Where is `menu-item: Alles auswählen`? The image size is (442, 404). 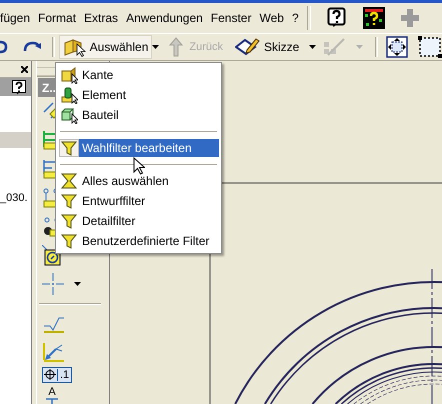
menu-item: Alles auswählen is located at coordinates (149, 181).